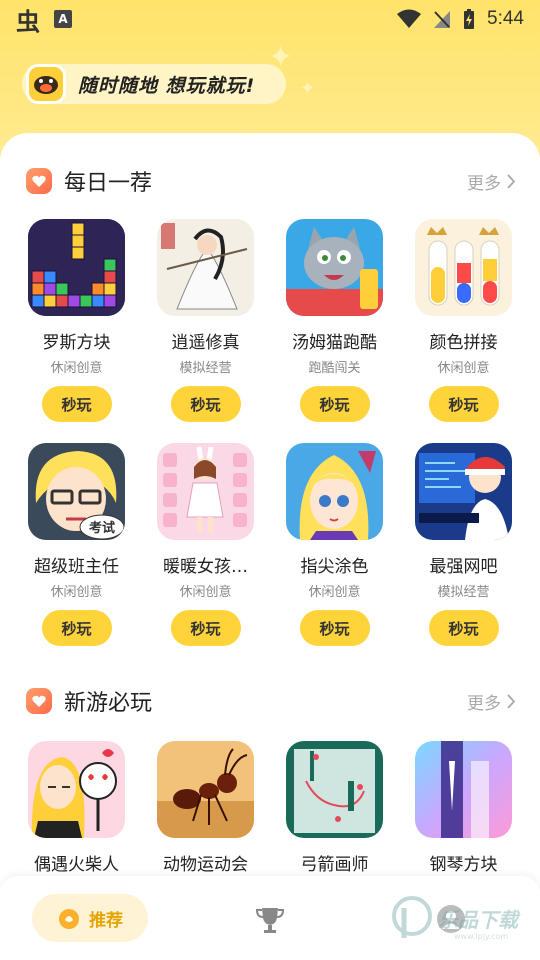 This screenshot has width=540, height=960. Describe the element at coordinates (205, 320) in the screenshot. I see `game-card: 逍遥修真 模拟经营 秒玩` at that location.